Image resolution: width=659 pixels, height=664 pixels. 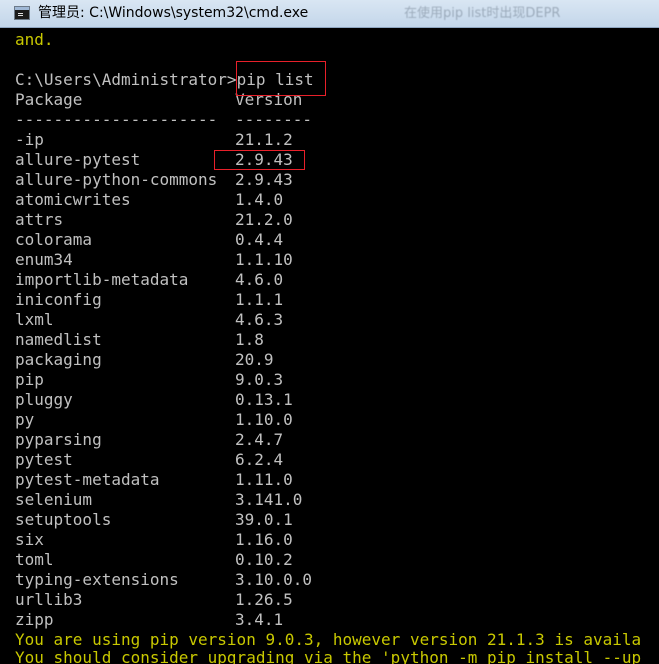 I want to click on package-version: 4.6.3, so click(x=259, y=319).